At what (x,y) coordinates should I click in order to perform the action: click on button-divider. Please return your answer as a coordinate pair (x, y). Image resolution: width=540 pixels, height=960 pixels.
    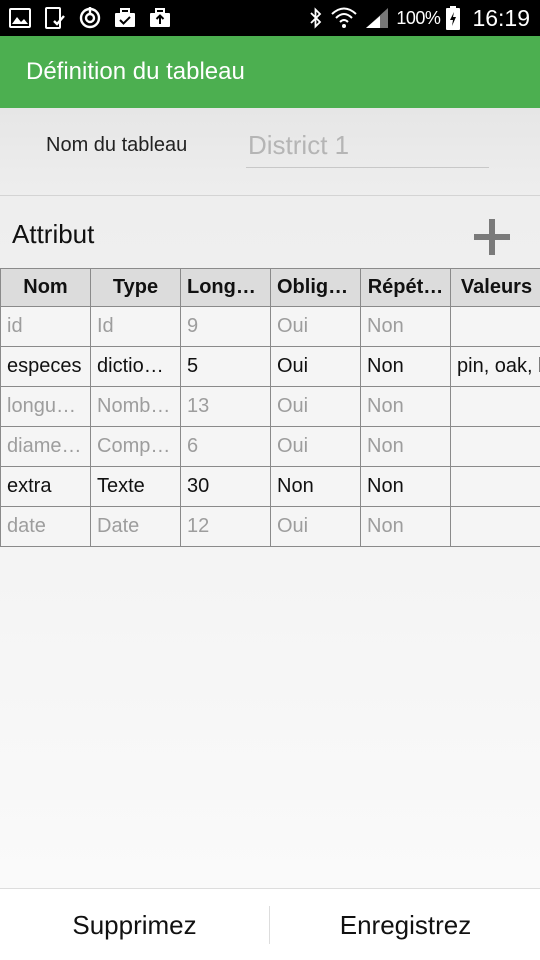
    Looking at the image, I should click on (269, 925).